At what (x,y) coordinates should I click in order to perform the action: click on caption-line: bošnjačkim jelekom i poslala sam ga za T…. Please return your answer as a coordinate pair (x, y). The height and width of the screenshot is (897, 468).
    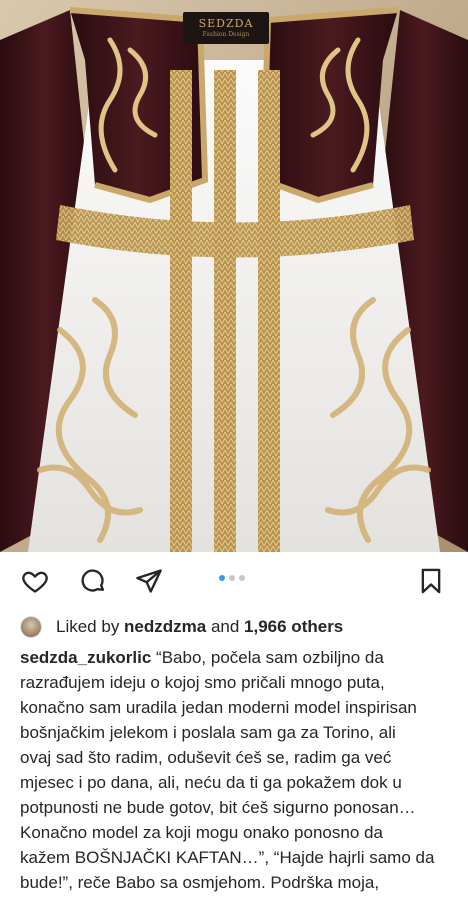
    Looking at the image, I should click on (208, 732).